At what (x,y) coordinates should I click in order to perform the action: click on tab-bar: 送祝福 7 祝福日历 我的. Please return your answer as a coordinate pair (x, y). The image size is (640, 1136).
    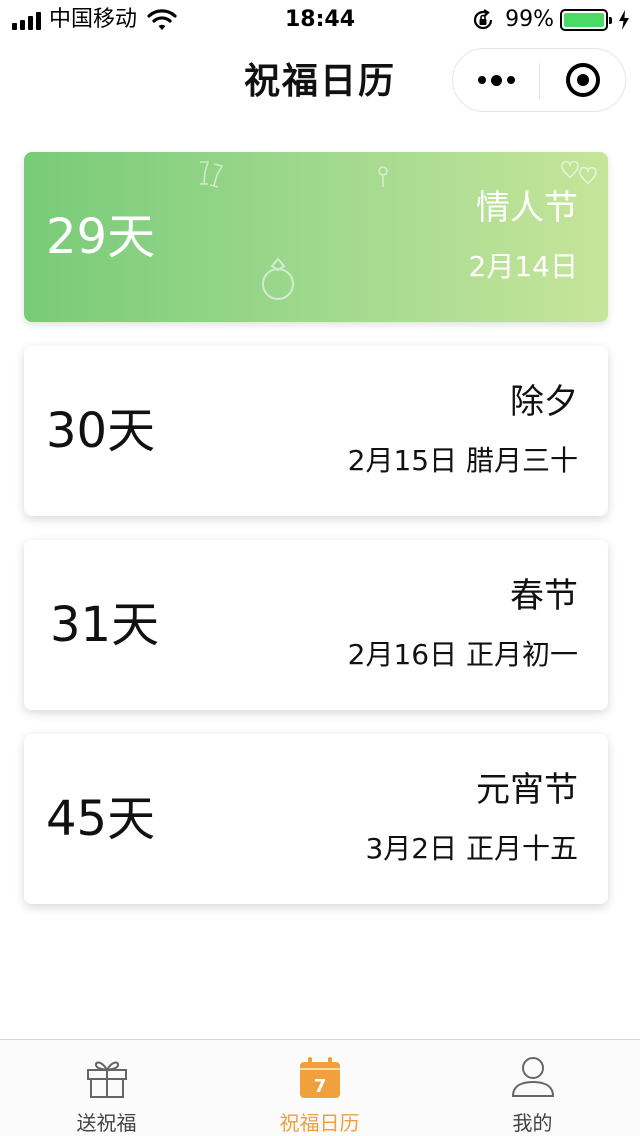
    Looking at the image, I should click on (320, 1087).